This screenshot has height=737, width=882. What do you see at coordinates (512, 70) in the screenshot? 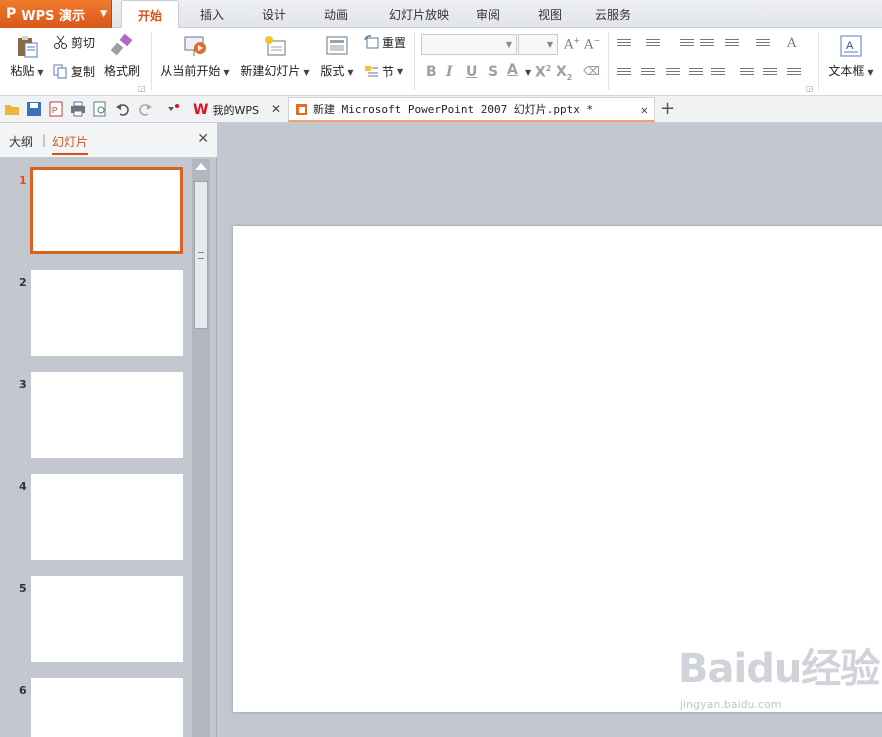
I see `font-color-icon: A` at bounding box center [512, 70].